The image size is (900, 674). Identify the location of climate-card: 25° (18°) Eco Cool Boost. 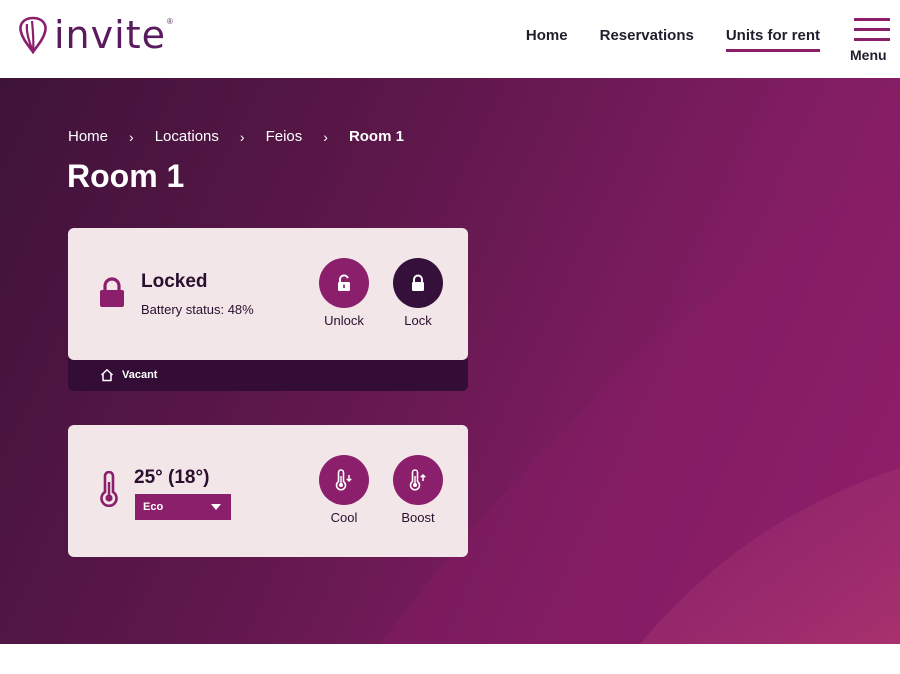
(268, 491).